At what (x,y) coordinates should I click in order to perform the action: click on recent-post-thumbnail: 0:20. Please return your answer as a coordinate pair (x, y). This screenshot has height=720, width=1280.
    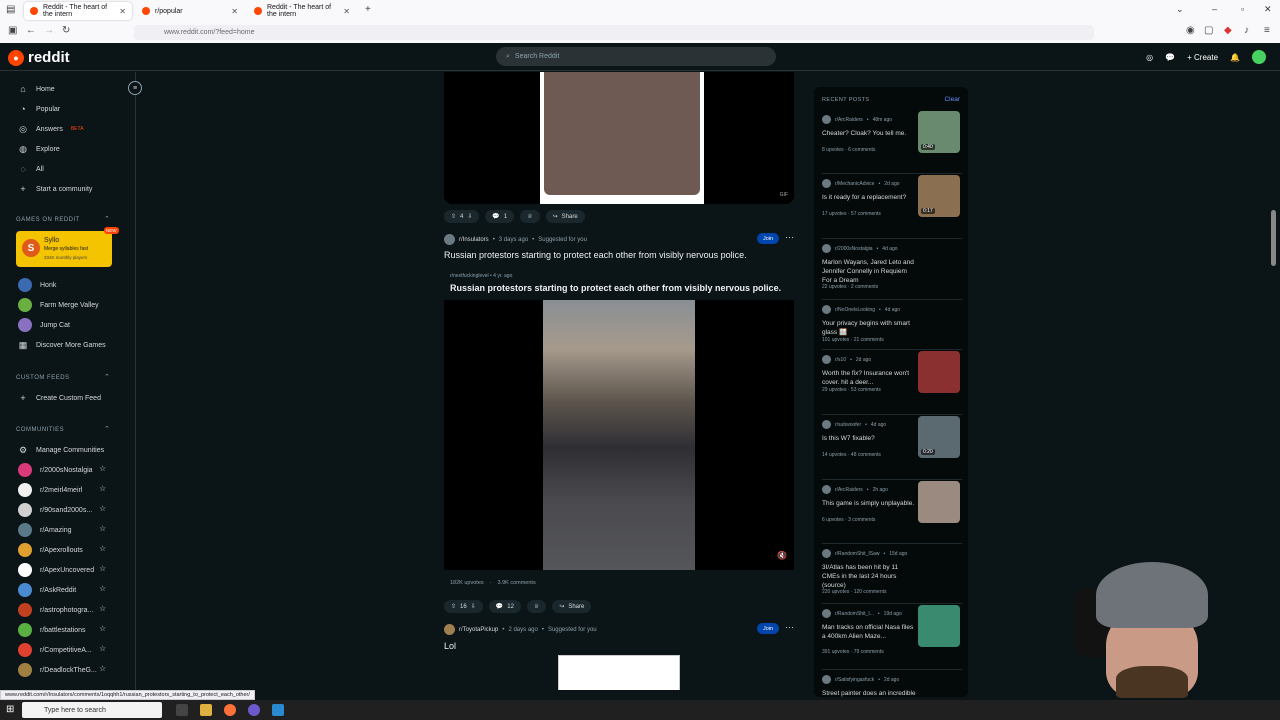
    Looking at the image, I should click on (939, 437).